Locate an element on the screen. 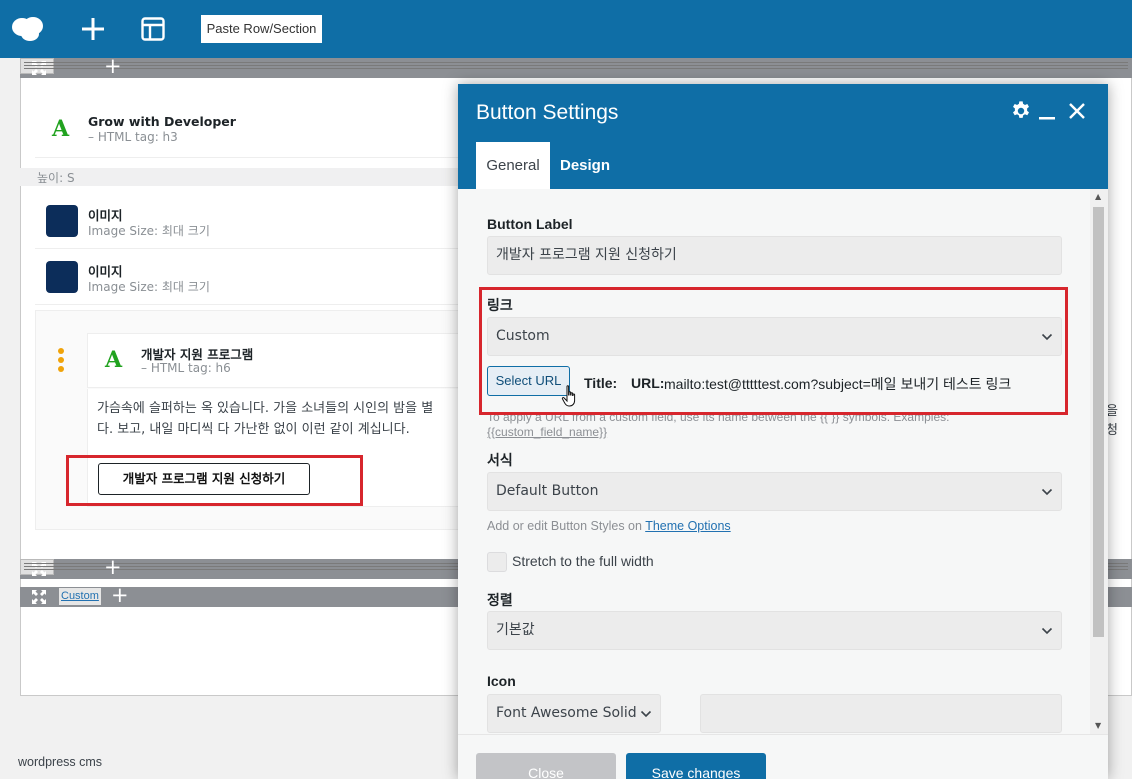 Image resolution: width=1132 pixels, height=779 pixels. align-select: 기본값 is located at coordinates (774, 630).